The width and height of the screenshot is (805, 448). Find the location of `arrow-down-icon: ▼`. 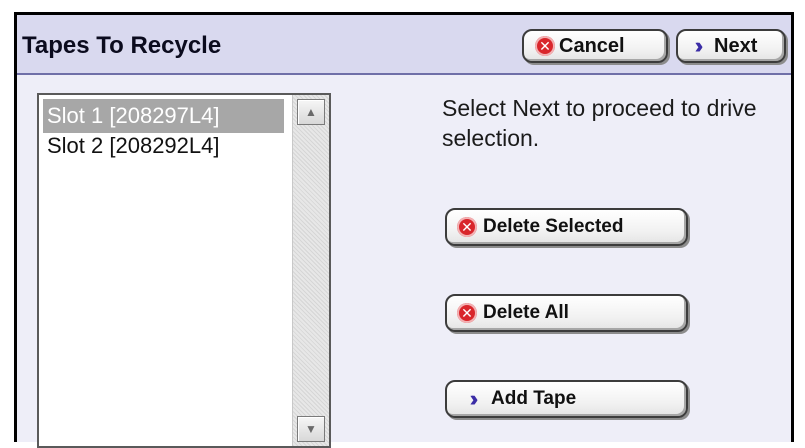

arrow-down-icon: ▼ is located at coordinates (311, 429).